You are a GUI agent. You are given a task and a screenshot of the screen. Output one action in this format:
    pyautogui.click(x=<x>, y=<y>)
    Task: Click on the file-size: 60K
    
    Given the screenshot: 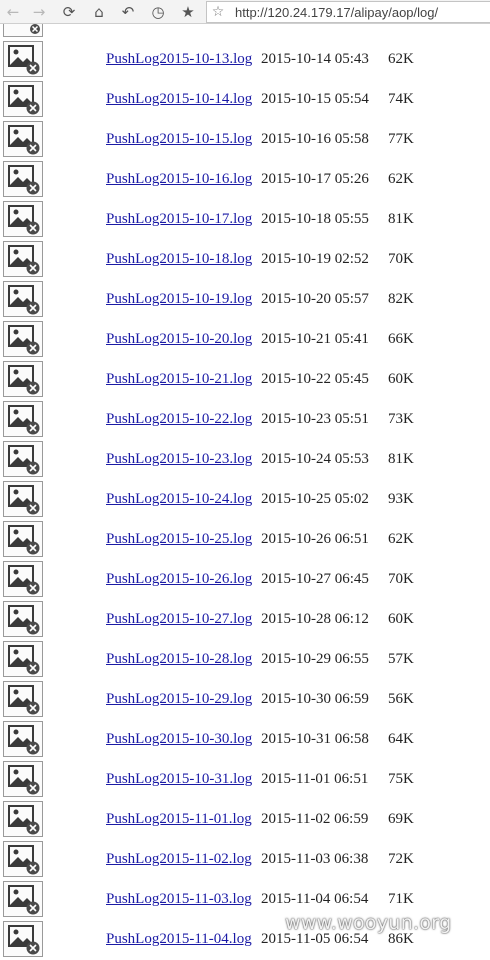 What is the action you would take?
    pyautogui.click(x=401, y=619)
    